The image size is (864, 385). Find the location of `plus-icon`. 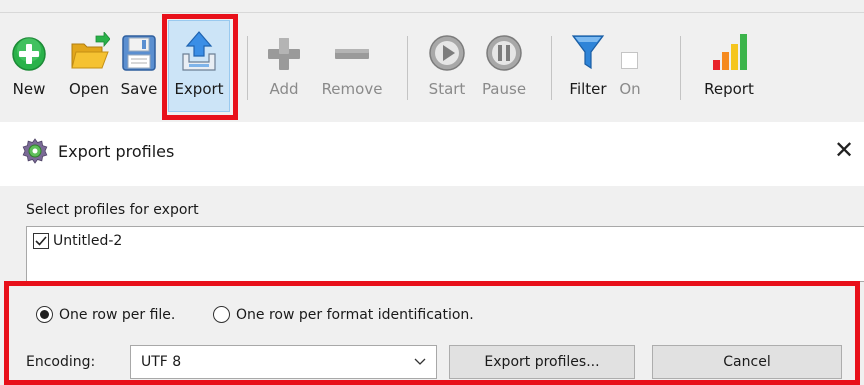

plus-icon is located at coordinates (284, 47).